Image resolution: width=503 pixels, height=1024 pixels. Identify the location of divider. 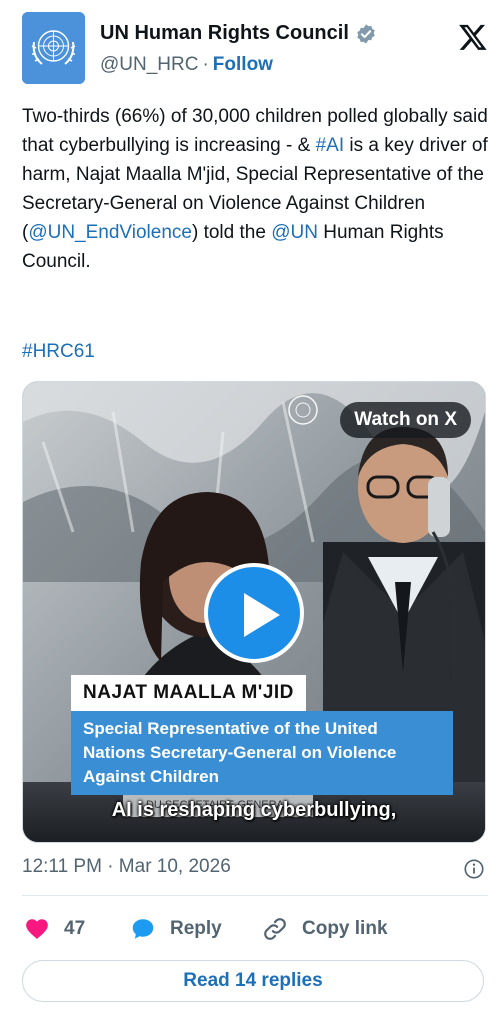
(255, 895).